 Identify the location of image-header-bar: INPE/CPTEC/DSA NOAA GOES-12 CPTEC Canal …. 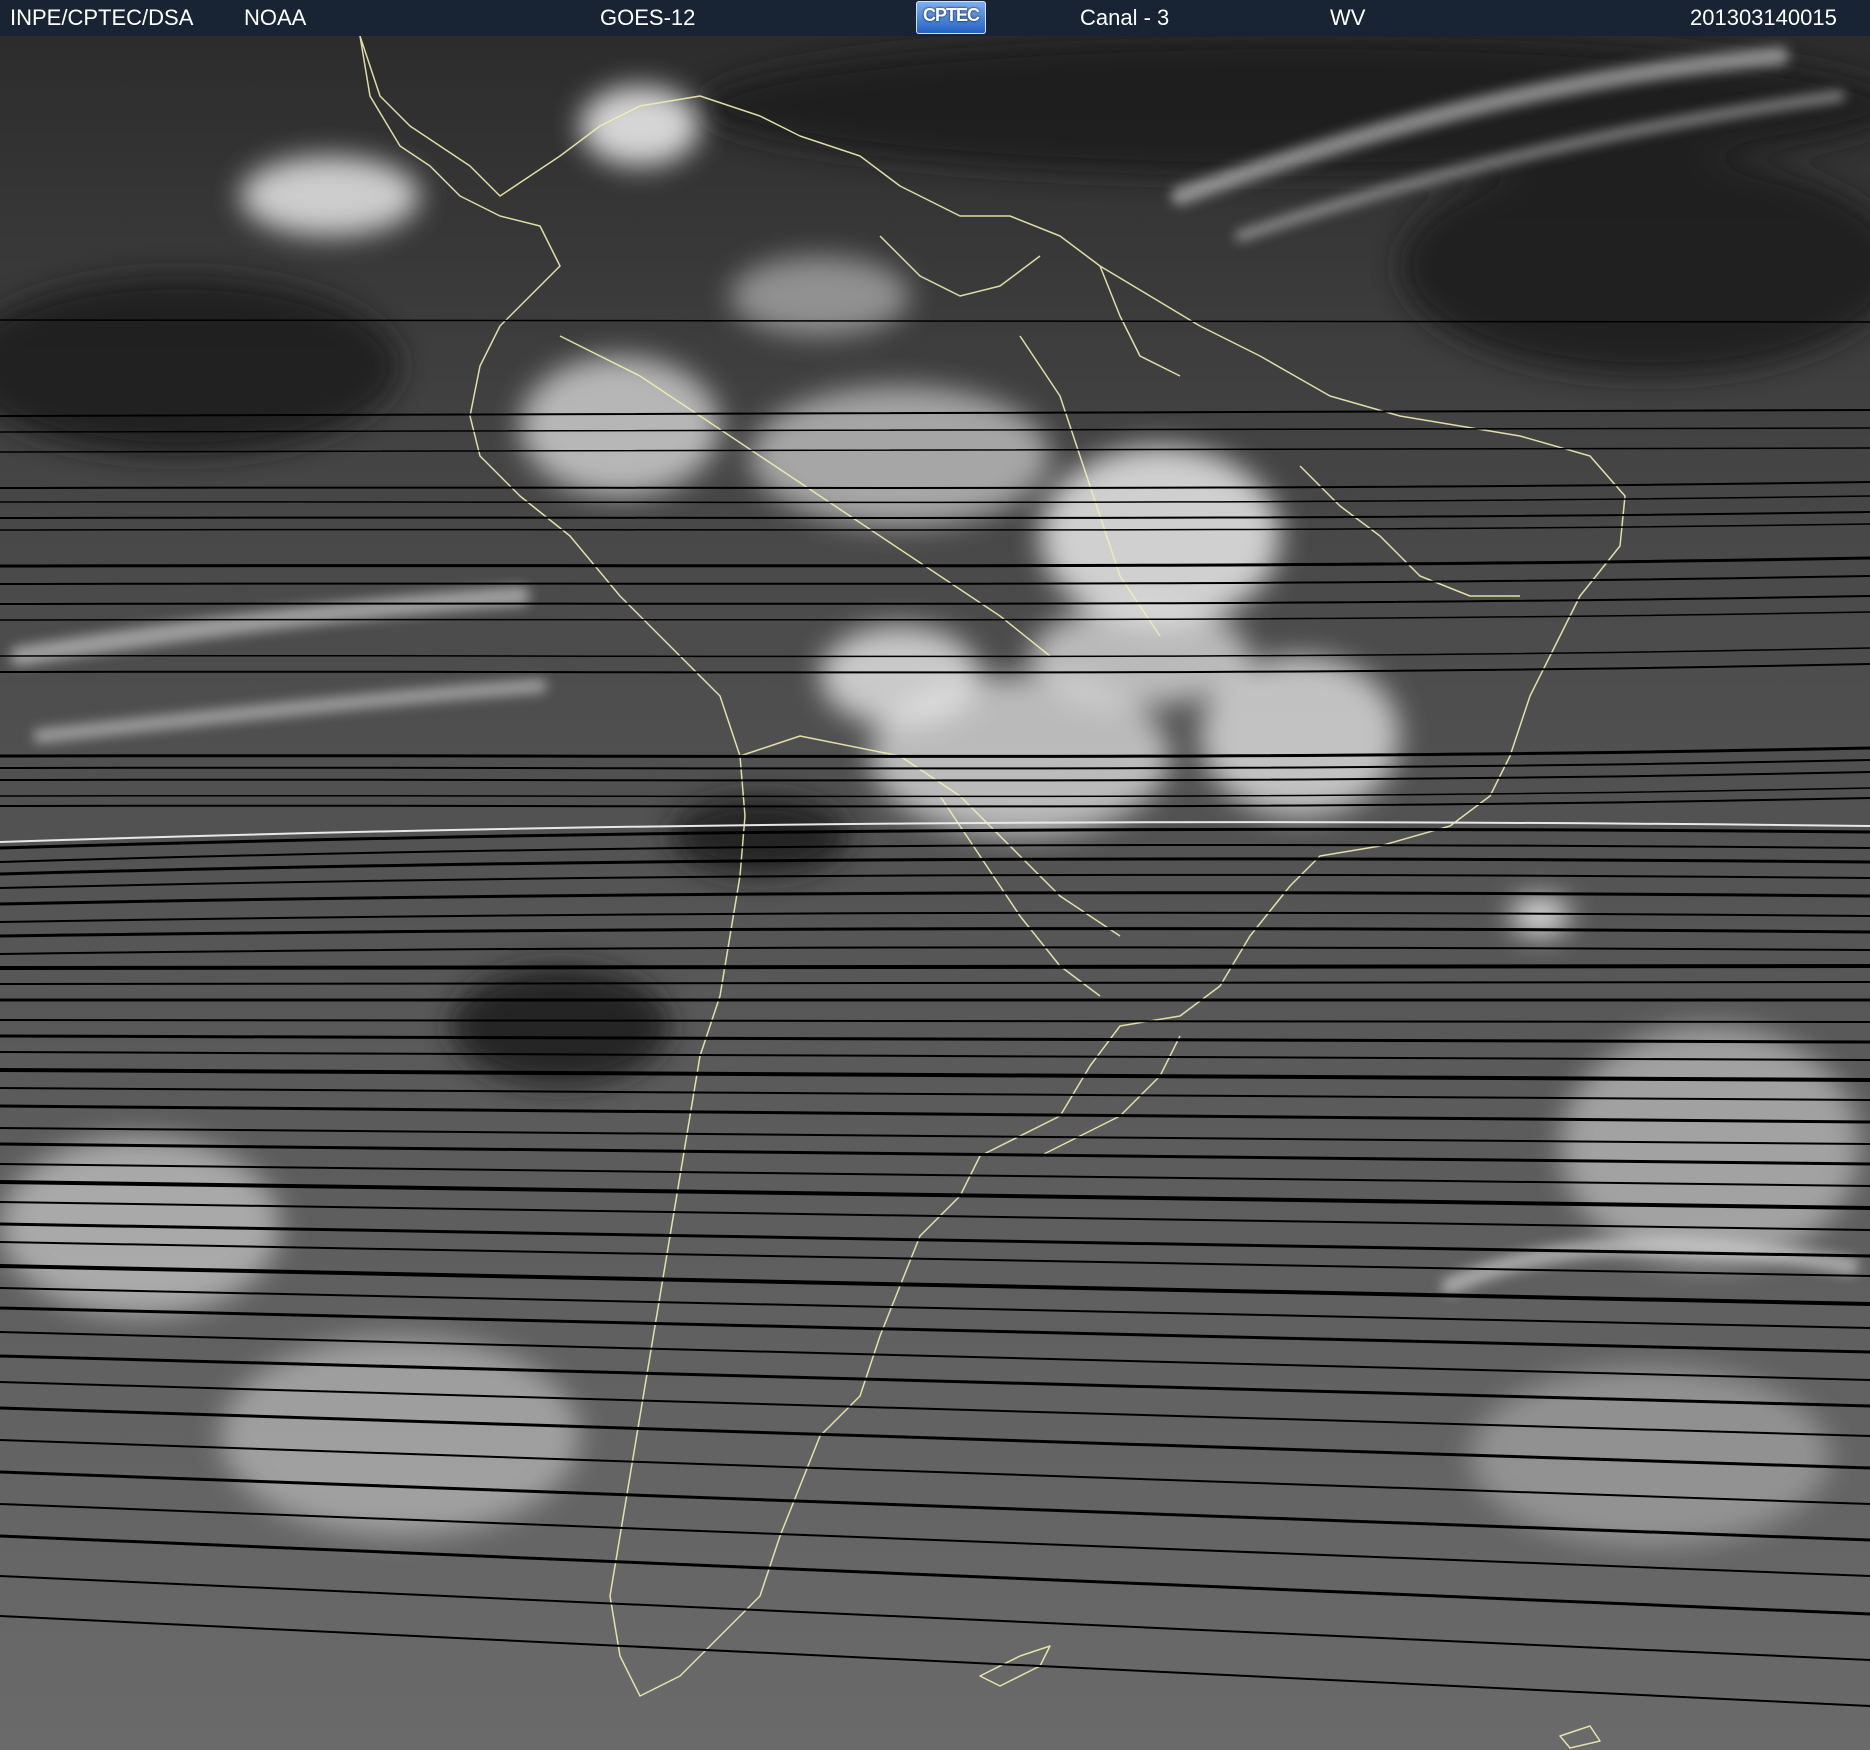
(935, 18).